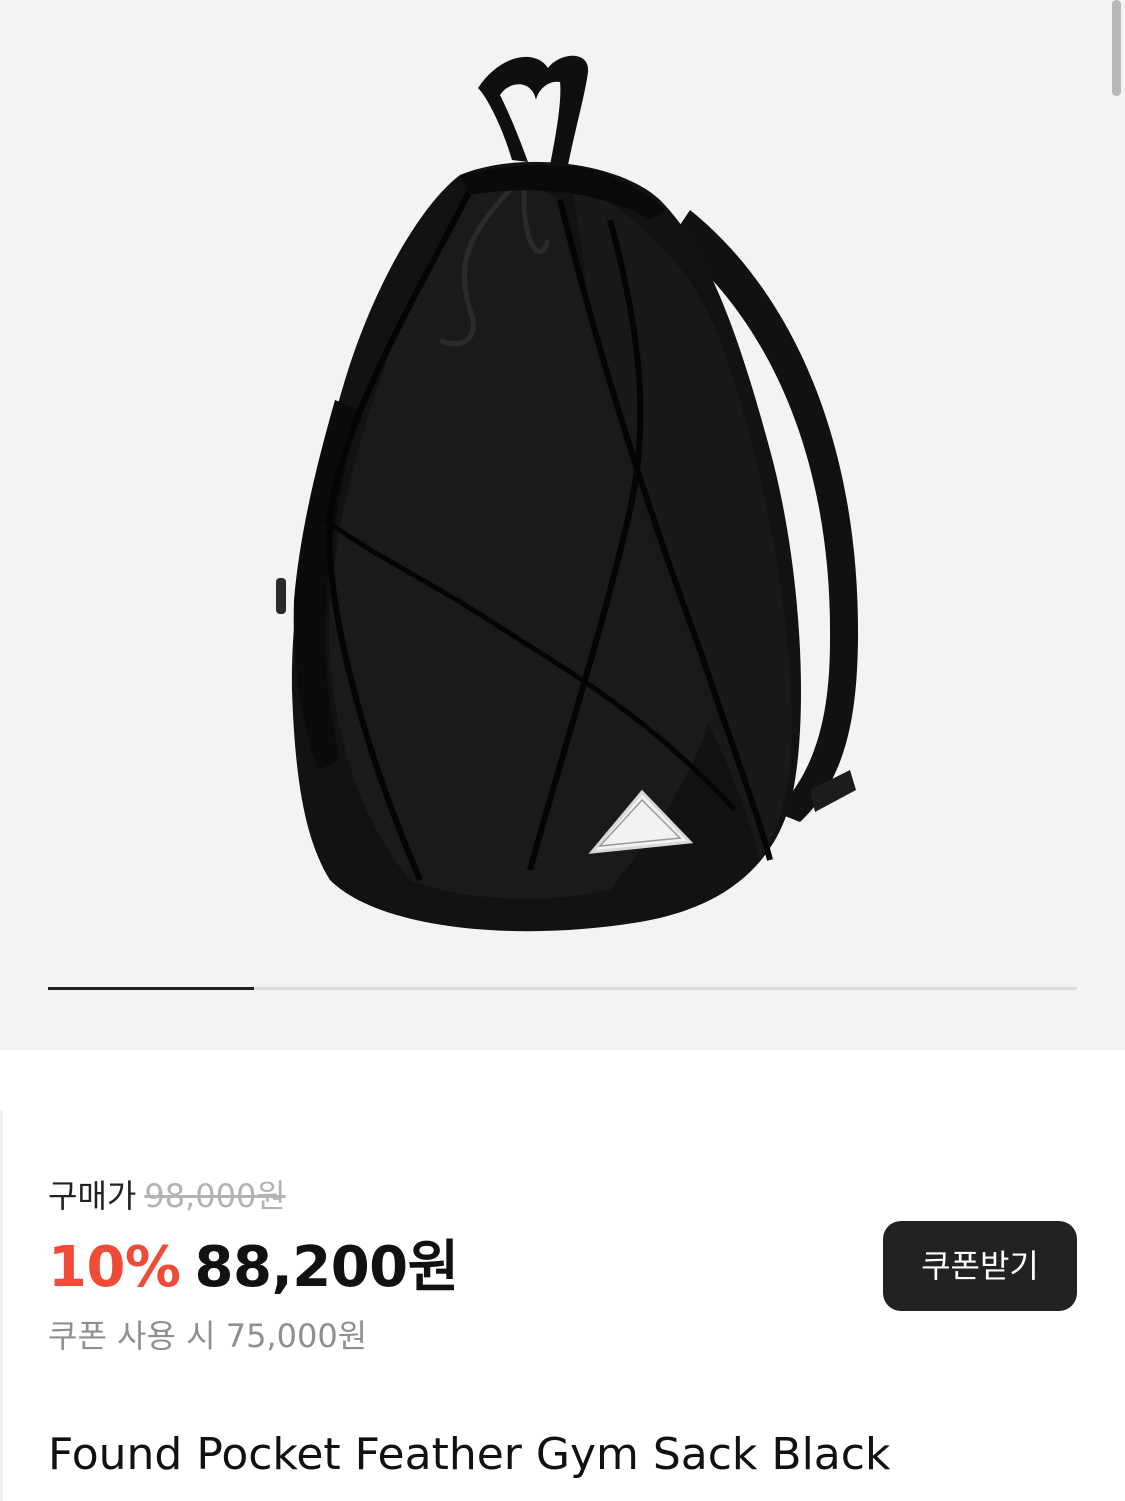 The height and width of the screenshot is (1501, 1125). I want to click on product-name: Found Pocket Feather Gym Sack Black, so click(469, 1454).